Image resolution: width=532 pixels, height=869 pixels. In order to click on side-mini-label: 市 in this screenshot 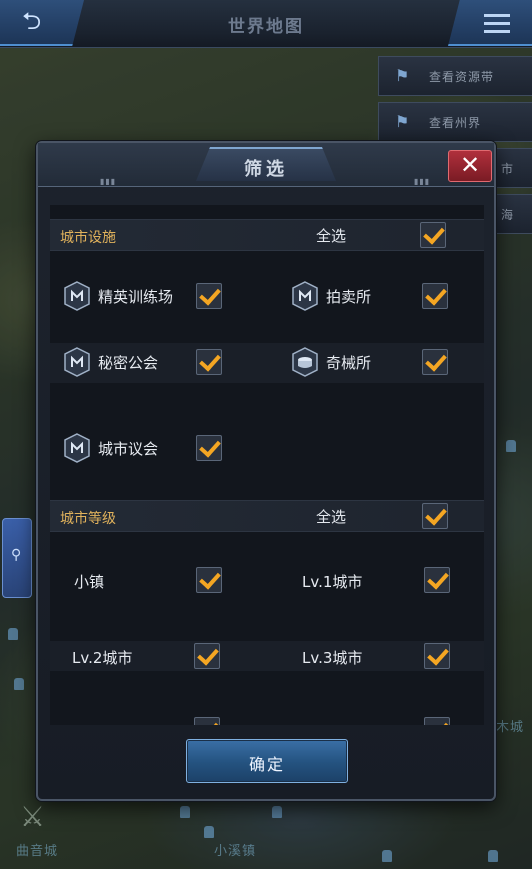, I will do `click(507, 169)`.